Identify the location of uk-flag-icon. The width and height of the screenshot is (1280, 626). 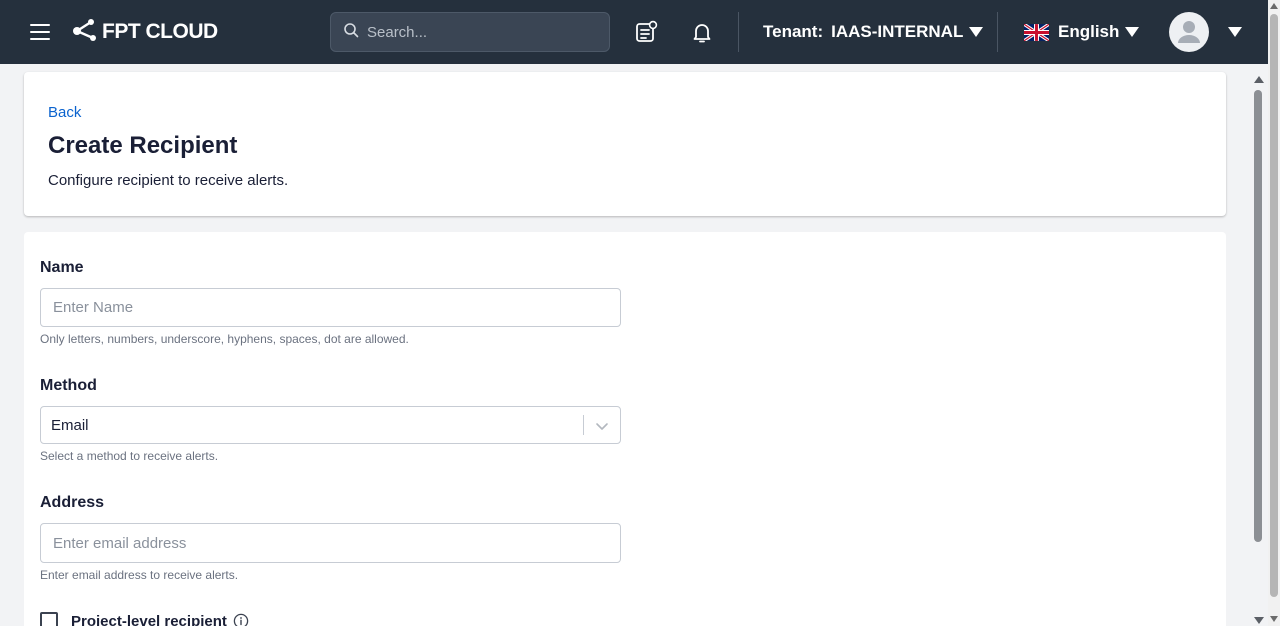
(1036, 32).